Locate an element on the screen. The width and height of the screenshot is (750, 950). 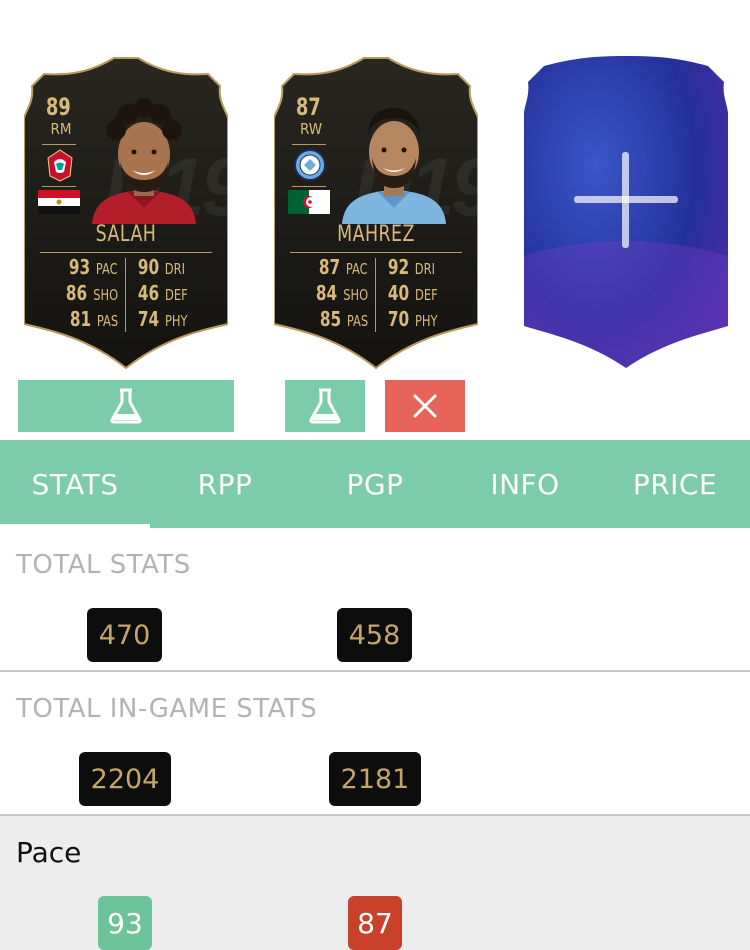
man-city-crest-icon is located at coordinates (310, 165).